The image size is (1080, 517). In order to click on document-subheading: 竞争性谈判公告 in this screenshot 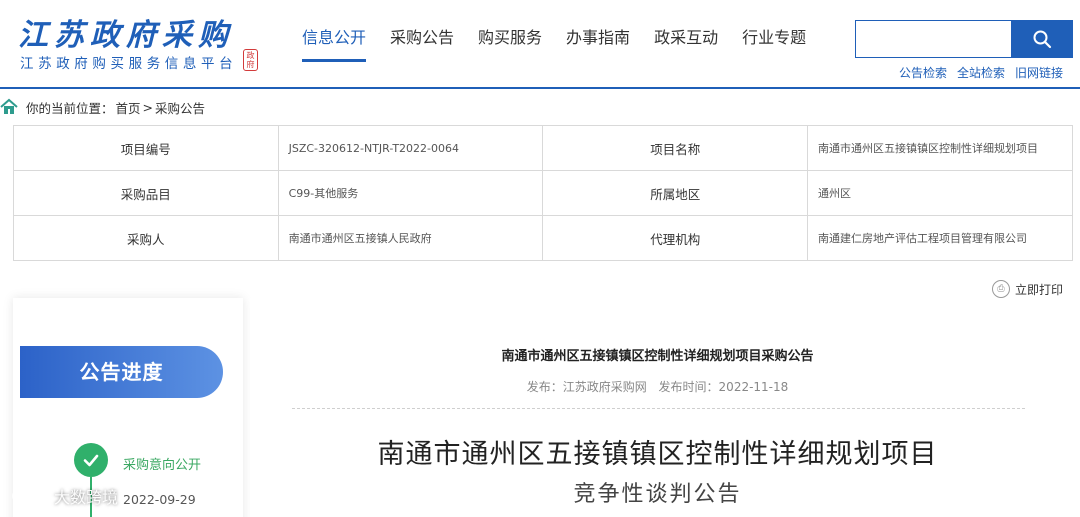, I will do `click(657, 494)`.